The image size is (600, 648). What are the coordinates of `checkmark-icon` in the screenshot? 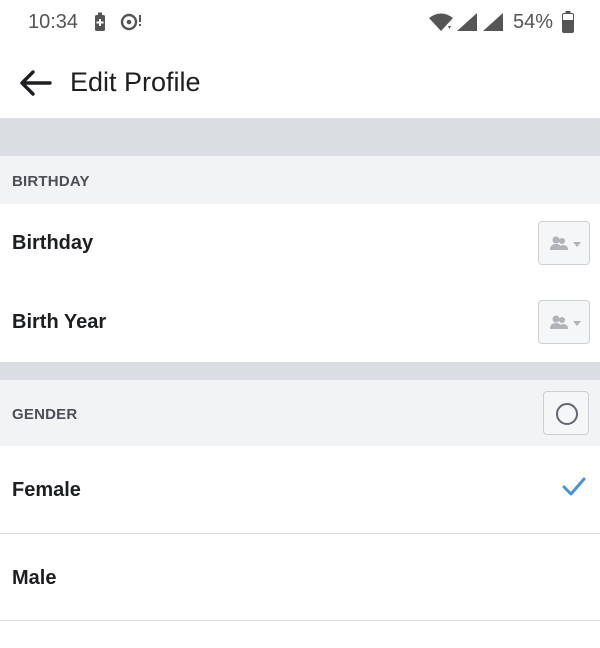 It's located at (574, 486).